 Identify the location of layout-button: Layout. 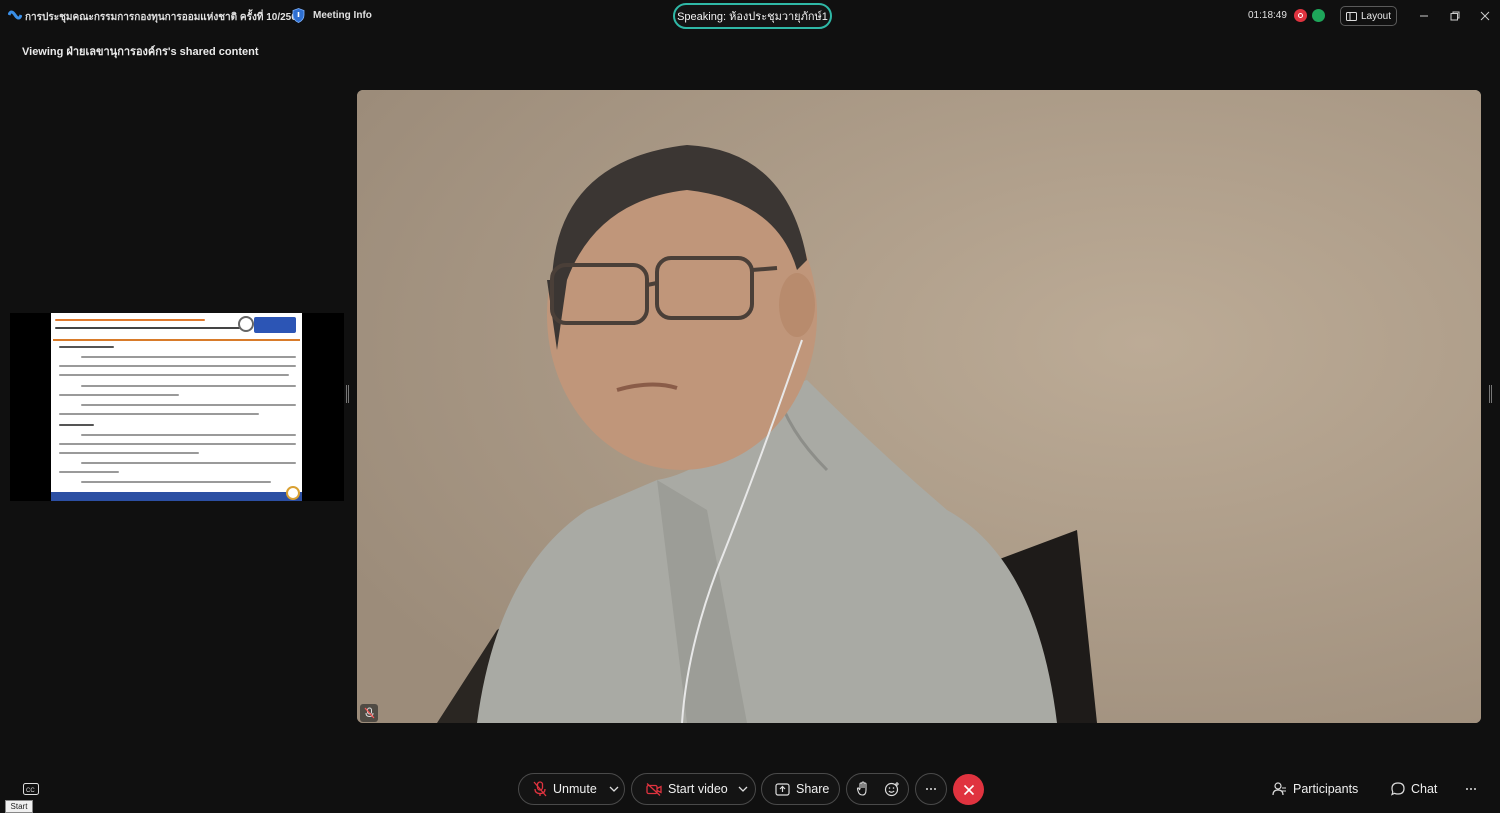
(1368, 16).